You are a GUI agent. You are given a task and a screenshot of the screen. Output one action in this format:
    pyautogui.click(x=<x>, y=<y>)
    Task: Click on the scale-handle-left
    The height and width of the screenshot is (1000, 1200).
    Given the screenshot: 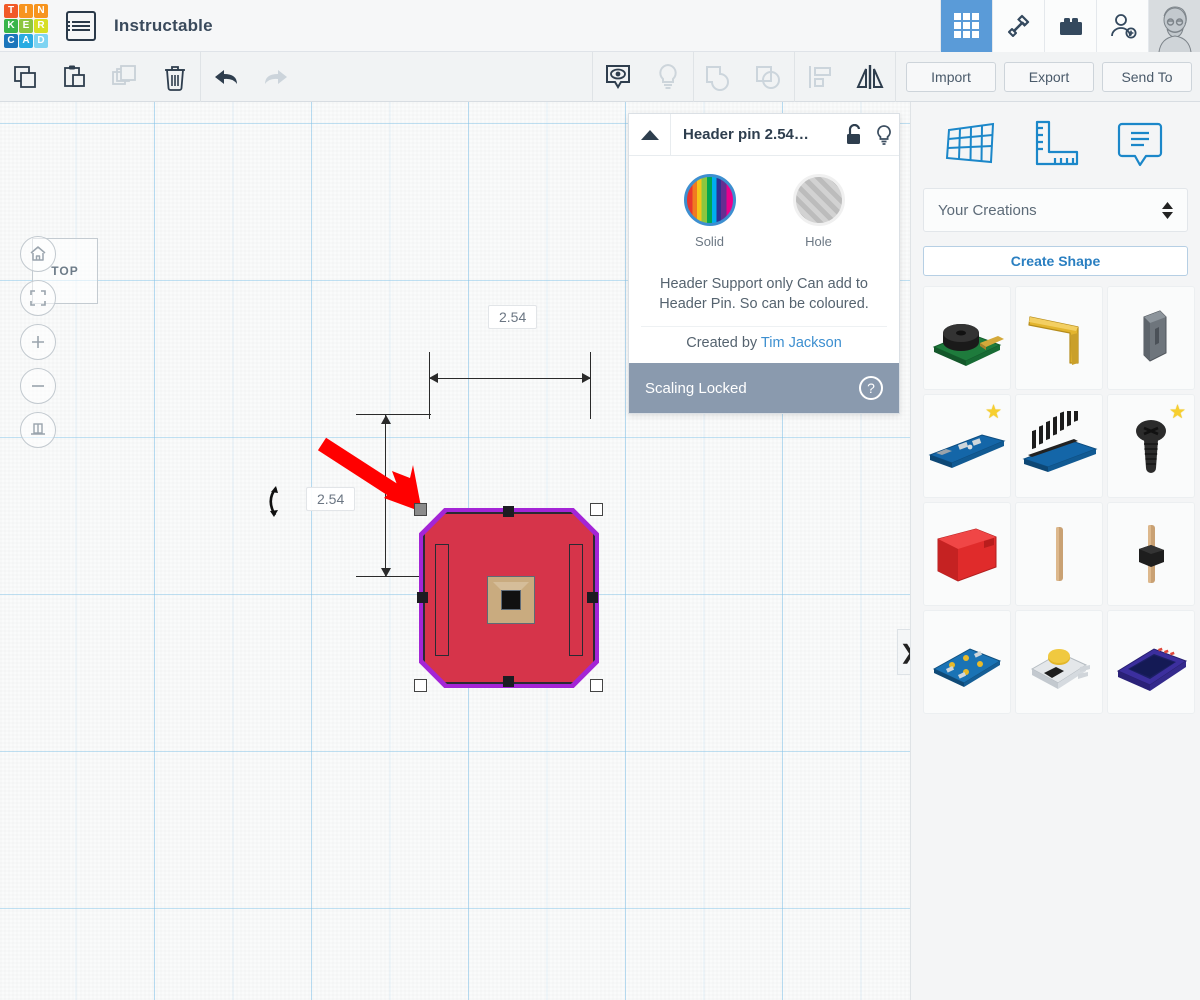 What is the action you would take?
    pyautogui.click(x=422, y=597)
    